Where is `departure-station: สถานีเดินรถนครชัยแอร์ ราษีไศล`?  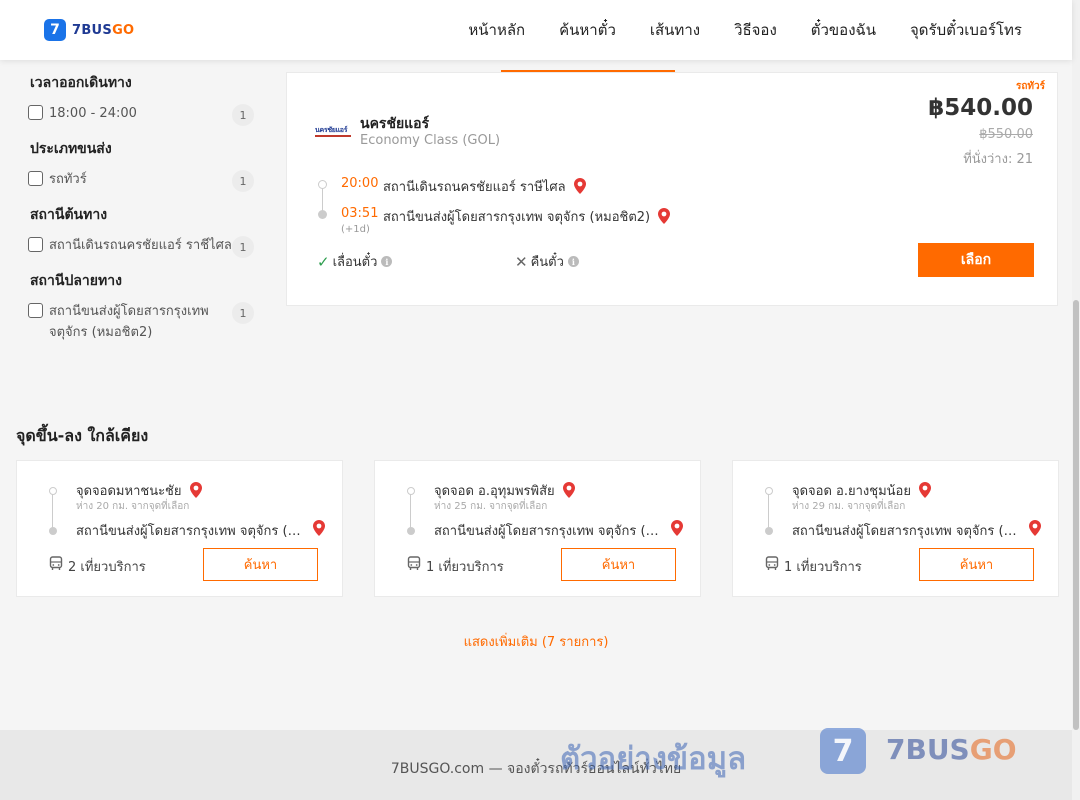
departure-station: สถานีเดินรถนครชัยแอร์ ราษีไศล is located at coordinates (484, 187).